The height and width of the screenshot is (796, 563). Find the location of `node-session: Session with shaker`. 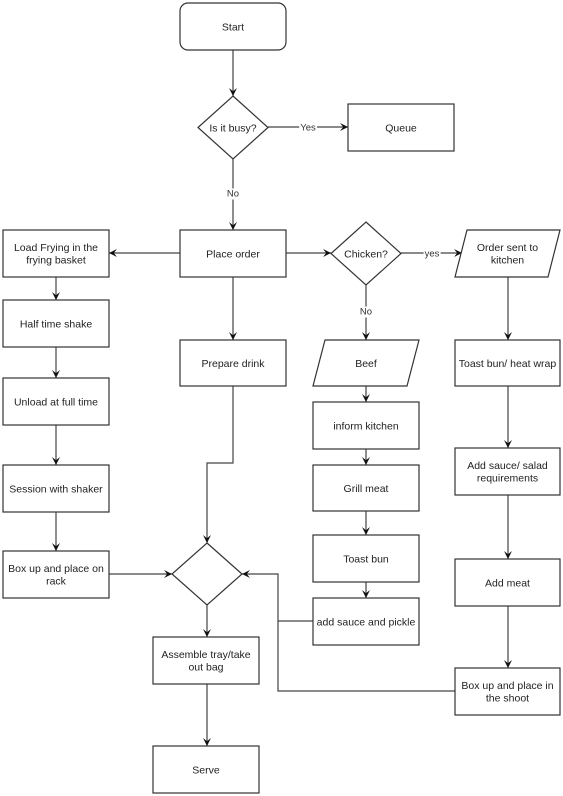

node-session: Session with shaker is located at coordinates (56, 488).